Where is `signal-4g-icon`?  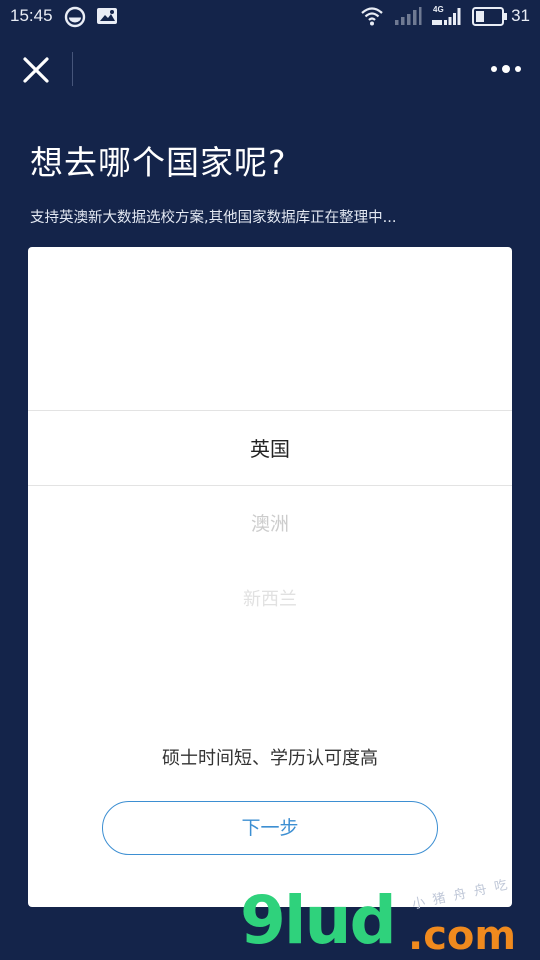
signal-4g-icon is located at coordinates (447, 18).